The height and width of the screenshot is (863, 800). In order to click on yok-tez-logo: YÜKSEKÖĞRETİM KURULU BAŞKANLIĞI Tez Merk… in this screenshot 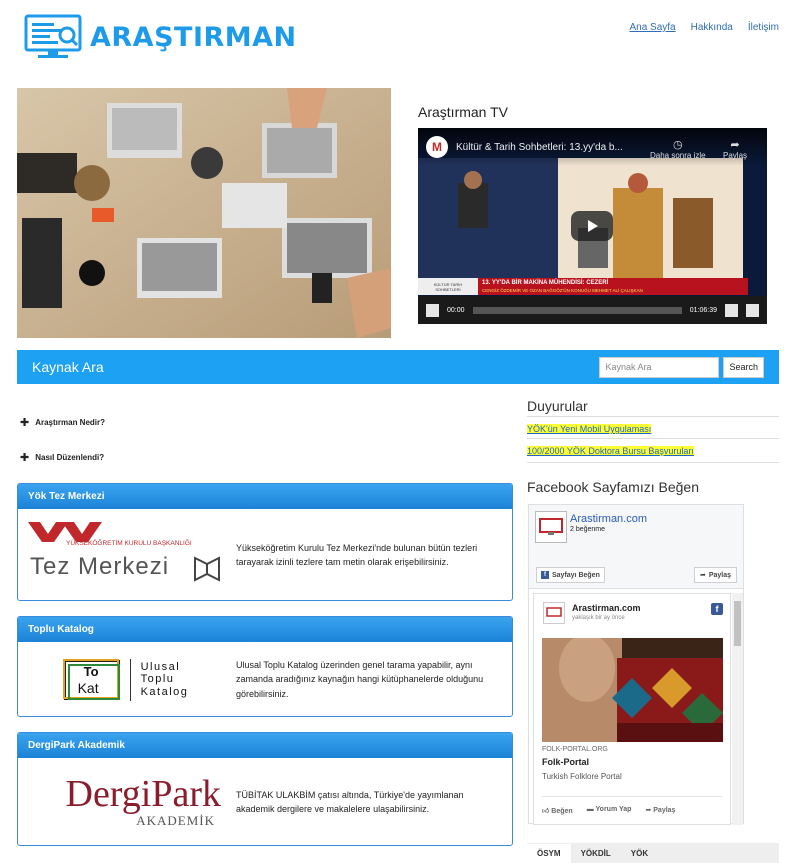, I will do `click(126, 555)`.